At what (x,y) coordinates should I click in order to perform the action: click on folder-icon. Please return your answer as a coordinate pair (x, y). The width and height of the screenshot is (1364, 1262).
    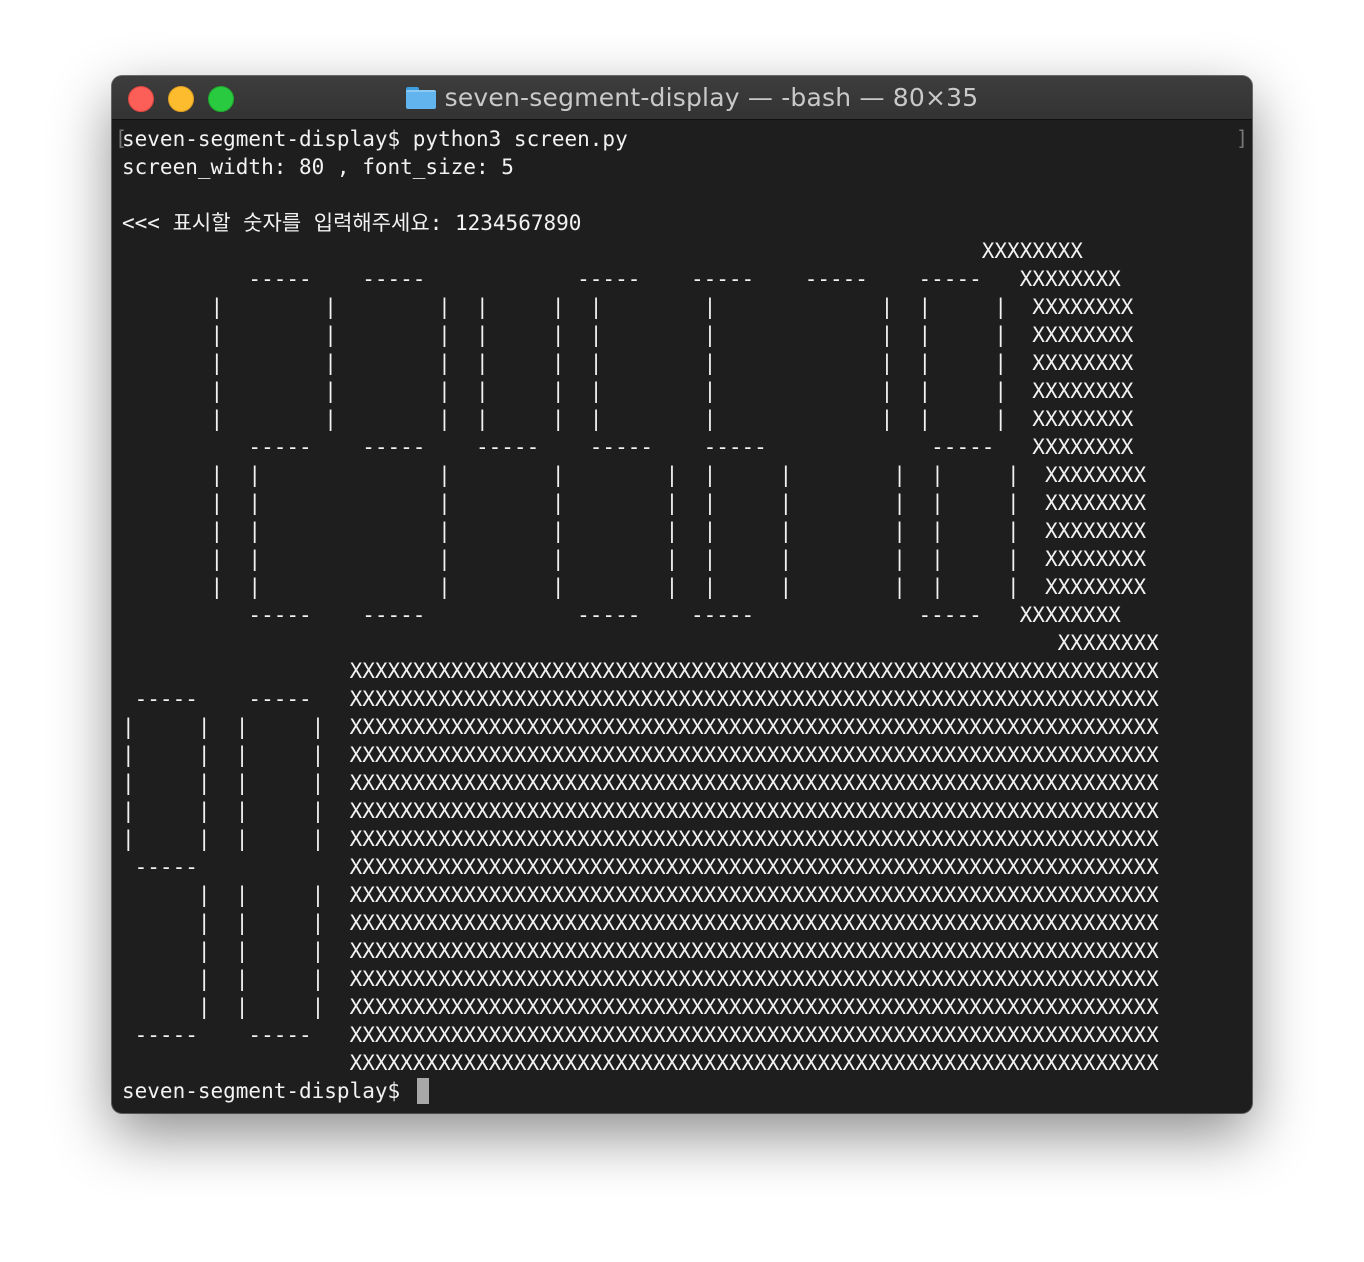
    Looking at the image, I should click on (420, 97).